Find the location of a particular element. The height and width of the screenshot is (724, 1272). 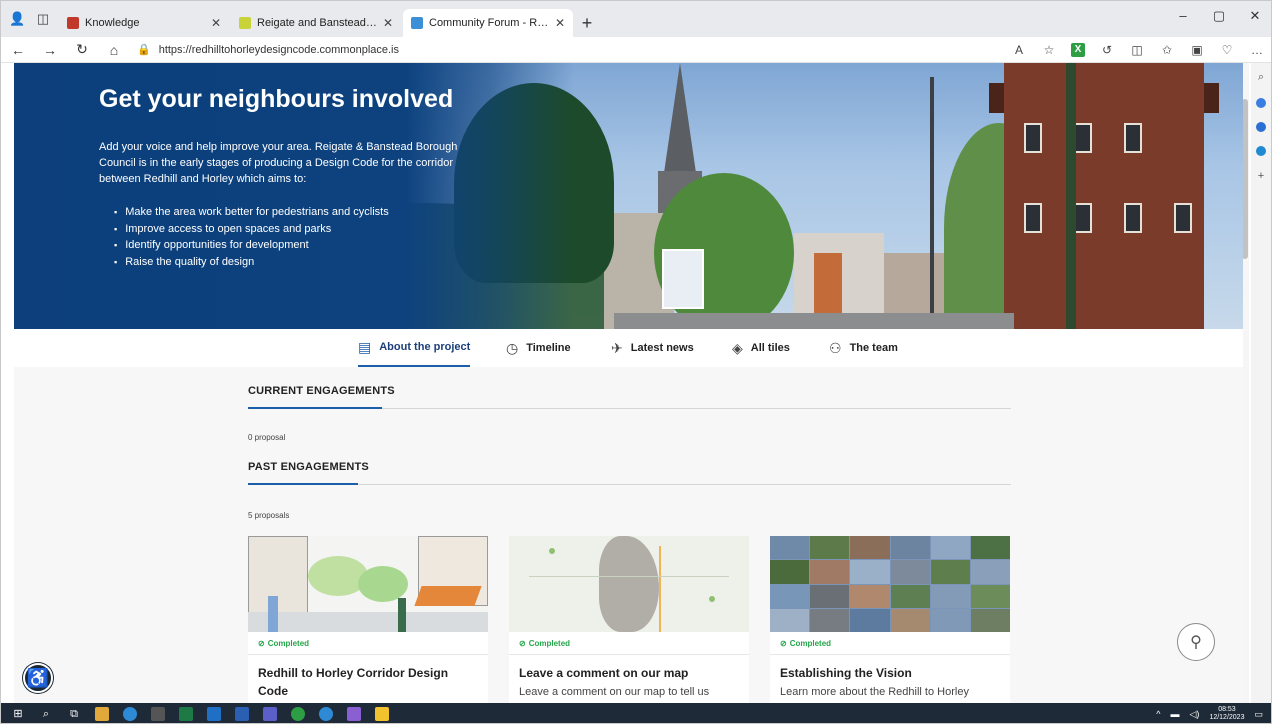

favorites-icon: ✩ is located at coordinates (1167, 50).